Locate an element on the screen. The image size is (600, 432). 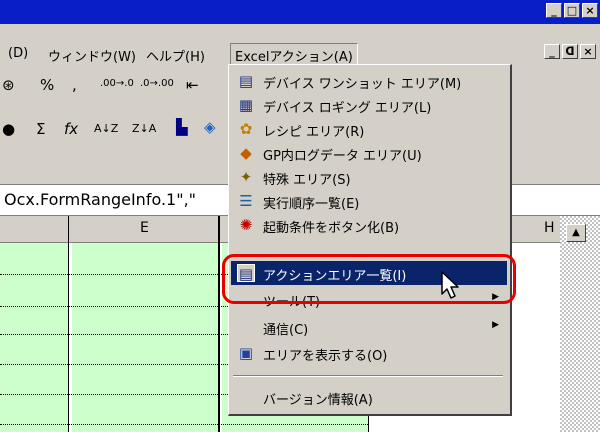
menu-item-device-logging: ▦ デバイス ロギング エリア(L) is located at coordinates (369, 105).